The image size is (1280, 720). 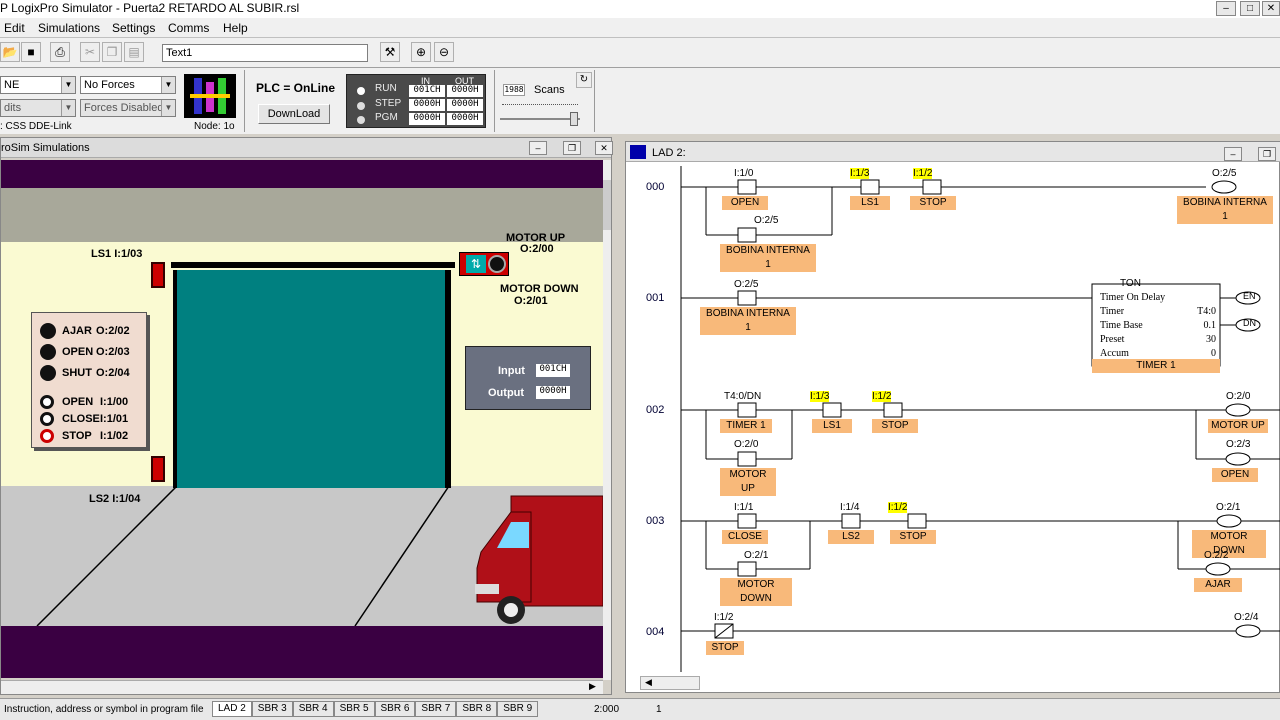 I want to click on ls1-label: LS1 I:1/03, so click(x=117, y=254).